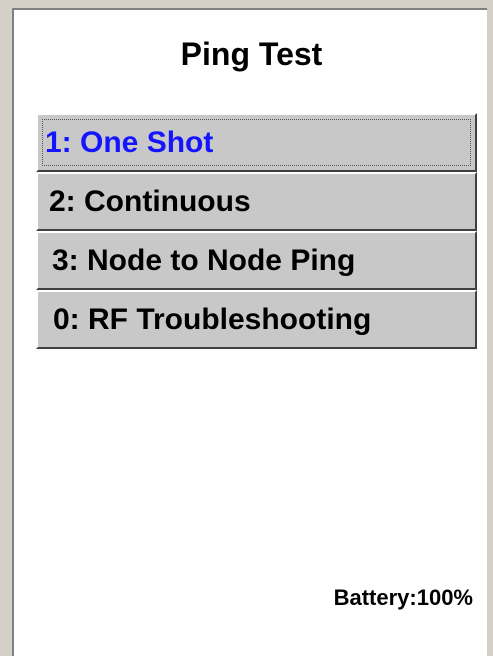 The width and height of the screenshot is (493, 656). What do you see at coordinates (150, 201) in the screenshot?
I see `menu-item-label: 2: Continuous` at bounding box center [150, 201].